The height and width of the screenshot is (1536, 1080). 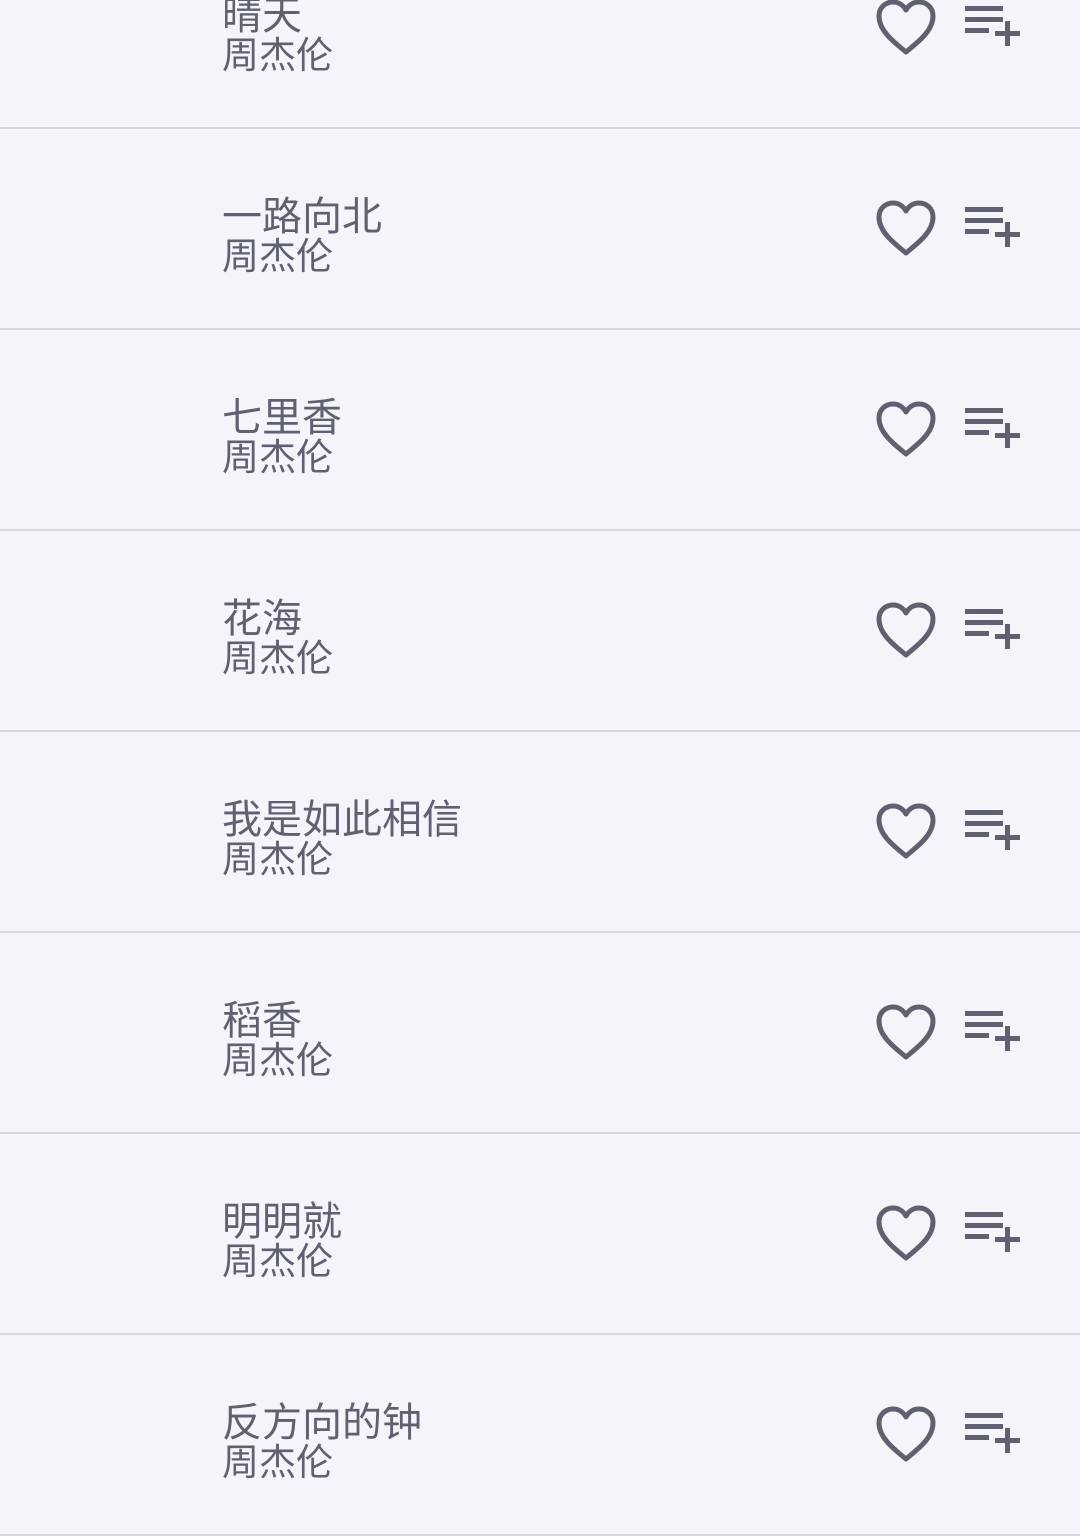 What do you see at coordinates (262, 19) in the screenshot?
I see `song-title: 晴天` at bounding box center [262, 19].